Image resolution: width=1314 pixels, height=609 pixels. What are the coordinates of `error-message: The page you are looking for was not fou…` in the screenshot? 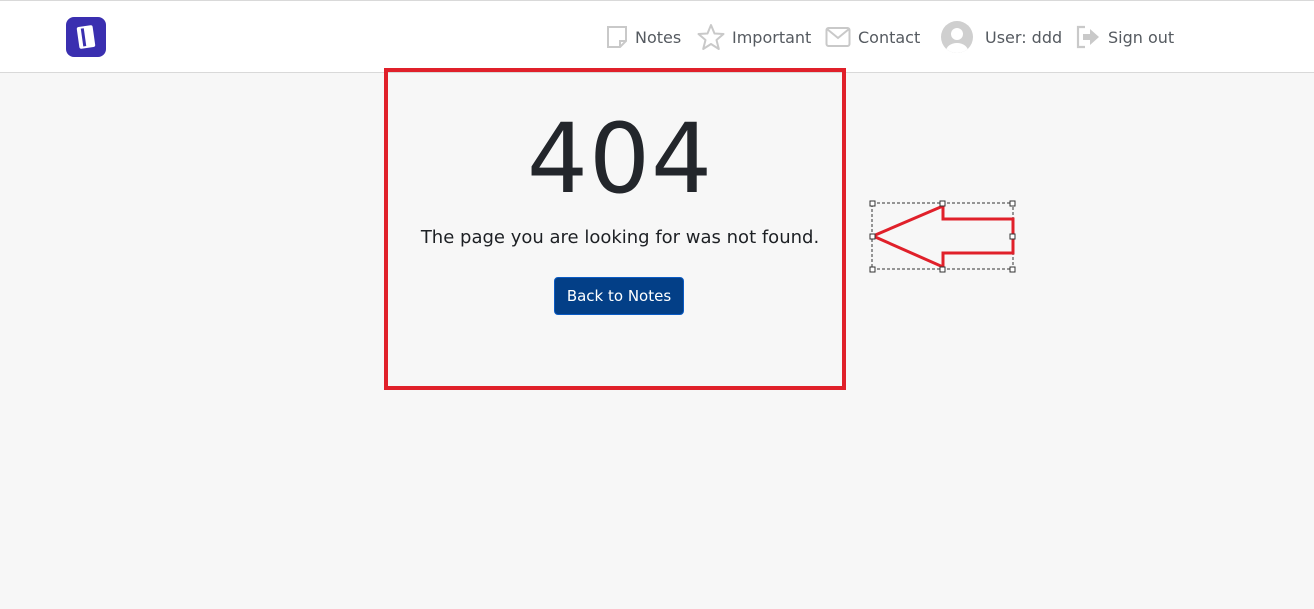 It's located at (620, 237).